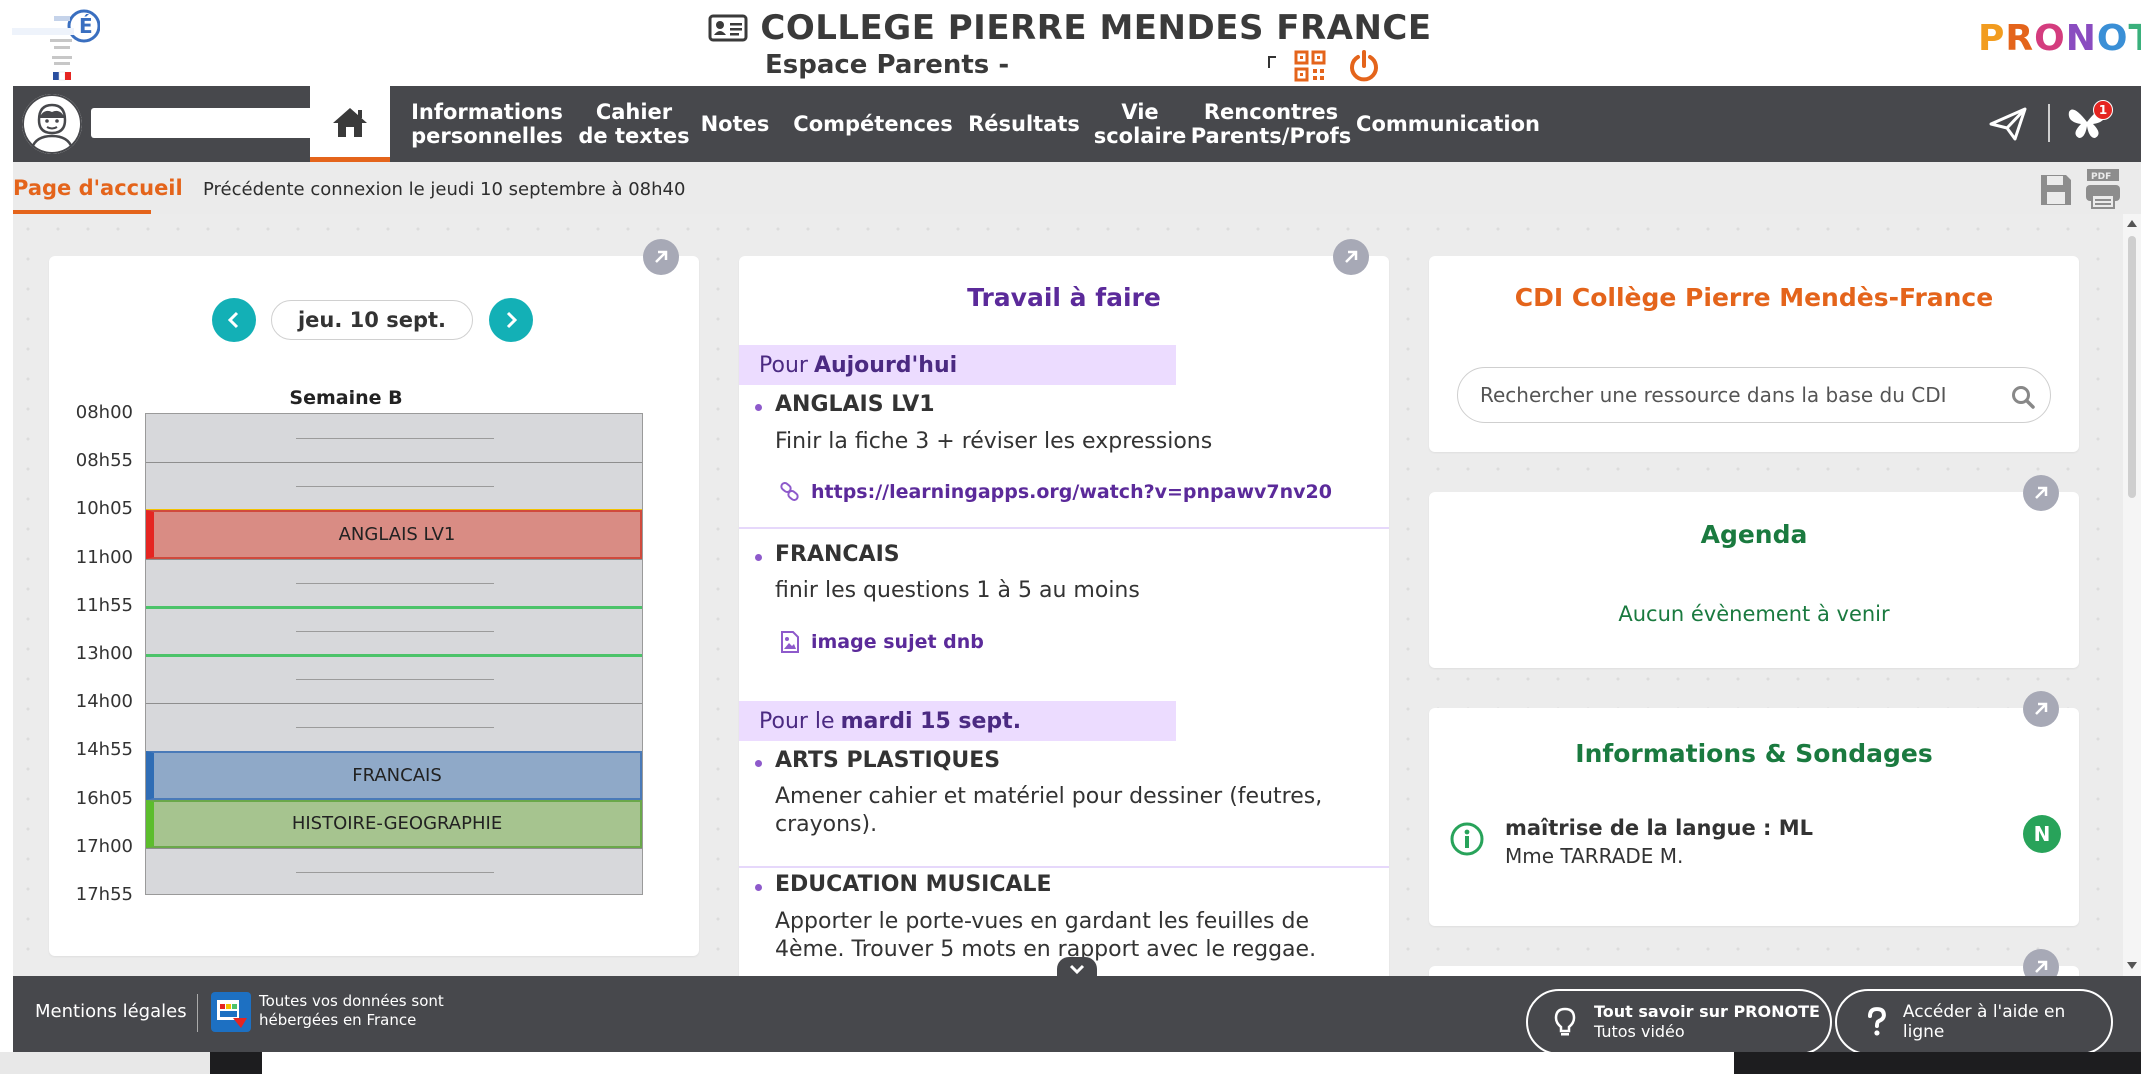  What do you see at coordinates (1064, 297) in the screenshot?
I see `homework-title: Travail à faire` at bounding box center [1064, 297].